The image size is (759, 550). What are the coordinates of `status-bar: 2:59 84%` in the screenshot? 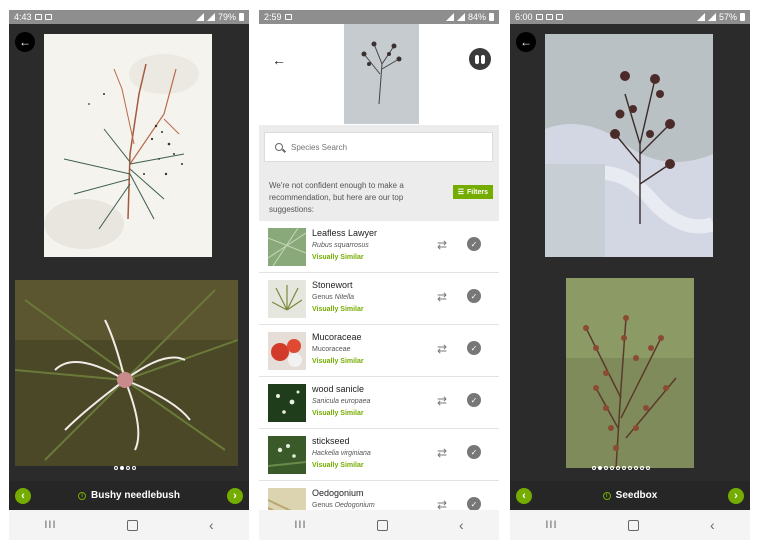 It's located at (379, 17).